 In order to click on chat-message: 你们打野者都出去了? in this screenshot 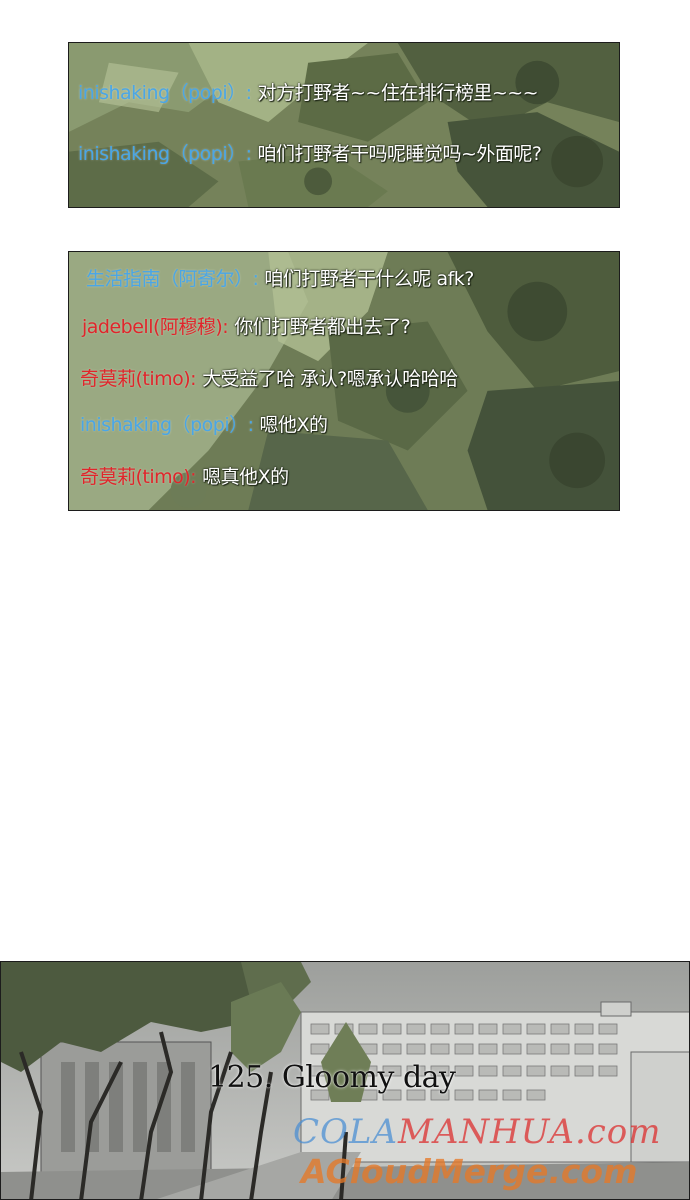, I will do `click(322, 326)`.